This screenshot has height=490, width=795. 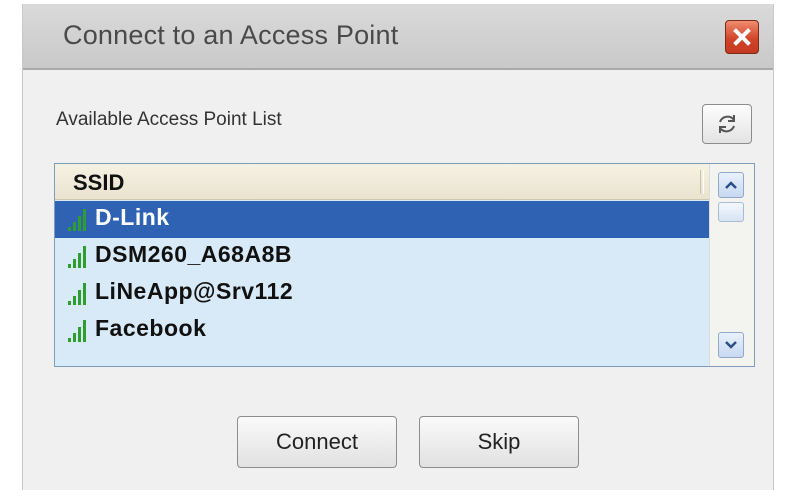 I want to click on chevron-up-icon, so click(x=731, y=185).